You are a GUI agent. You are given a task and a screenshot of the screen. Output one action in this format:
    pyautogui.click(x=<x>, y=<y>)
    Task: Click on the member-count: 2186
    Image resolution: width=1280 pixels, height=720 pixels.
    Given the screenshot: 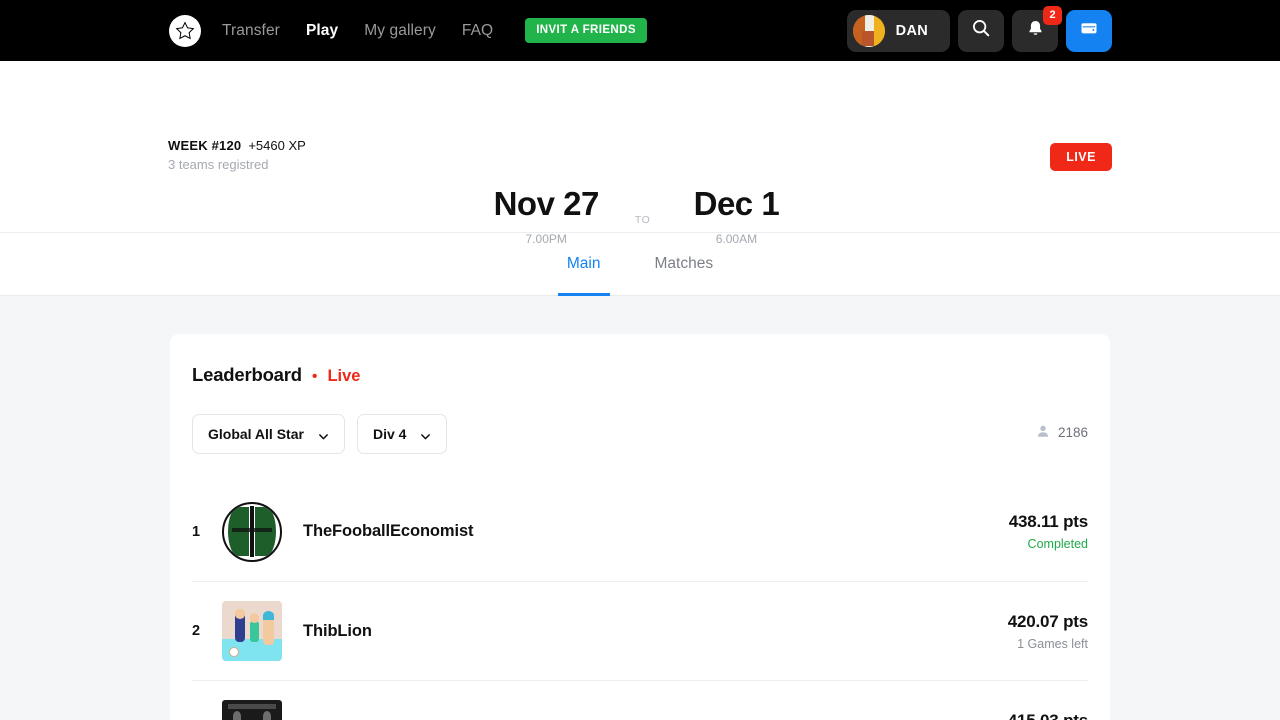 What is the action you would take?
    pyautogui.click(x=1062, y=432)
    